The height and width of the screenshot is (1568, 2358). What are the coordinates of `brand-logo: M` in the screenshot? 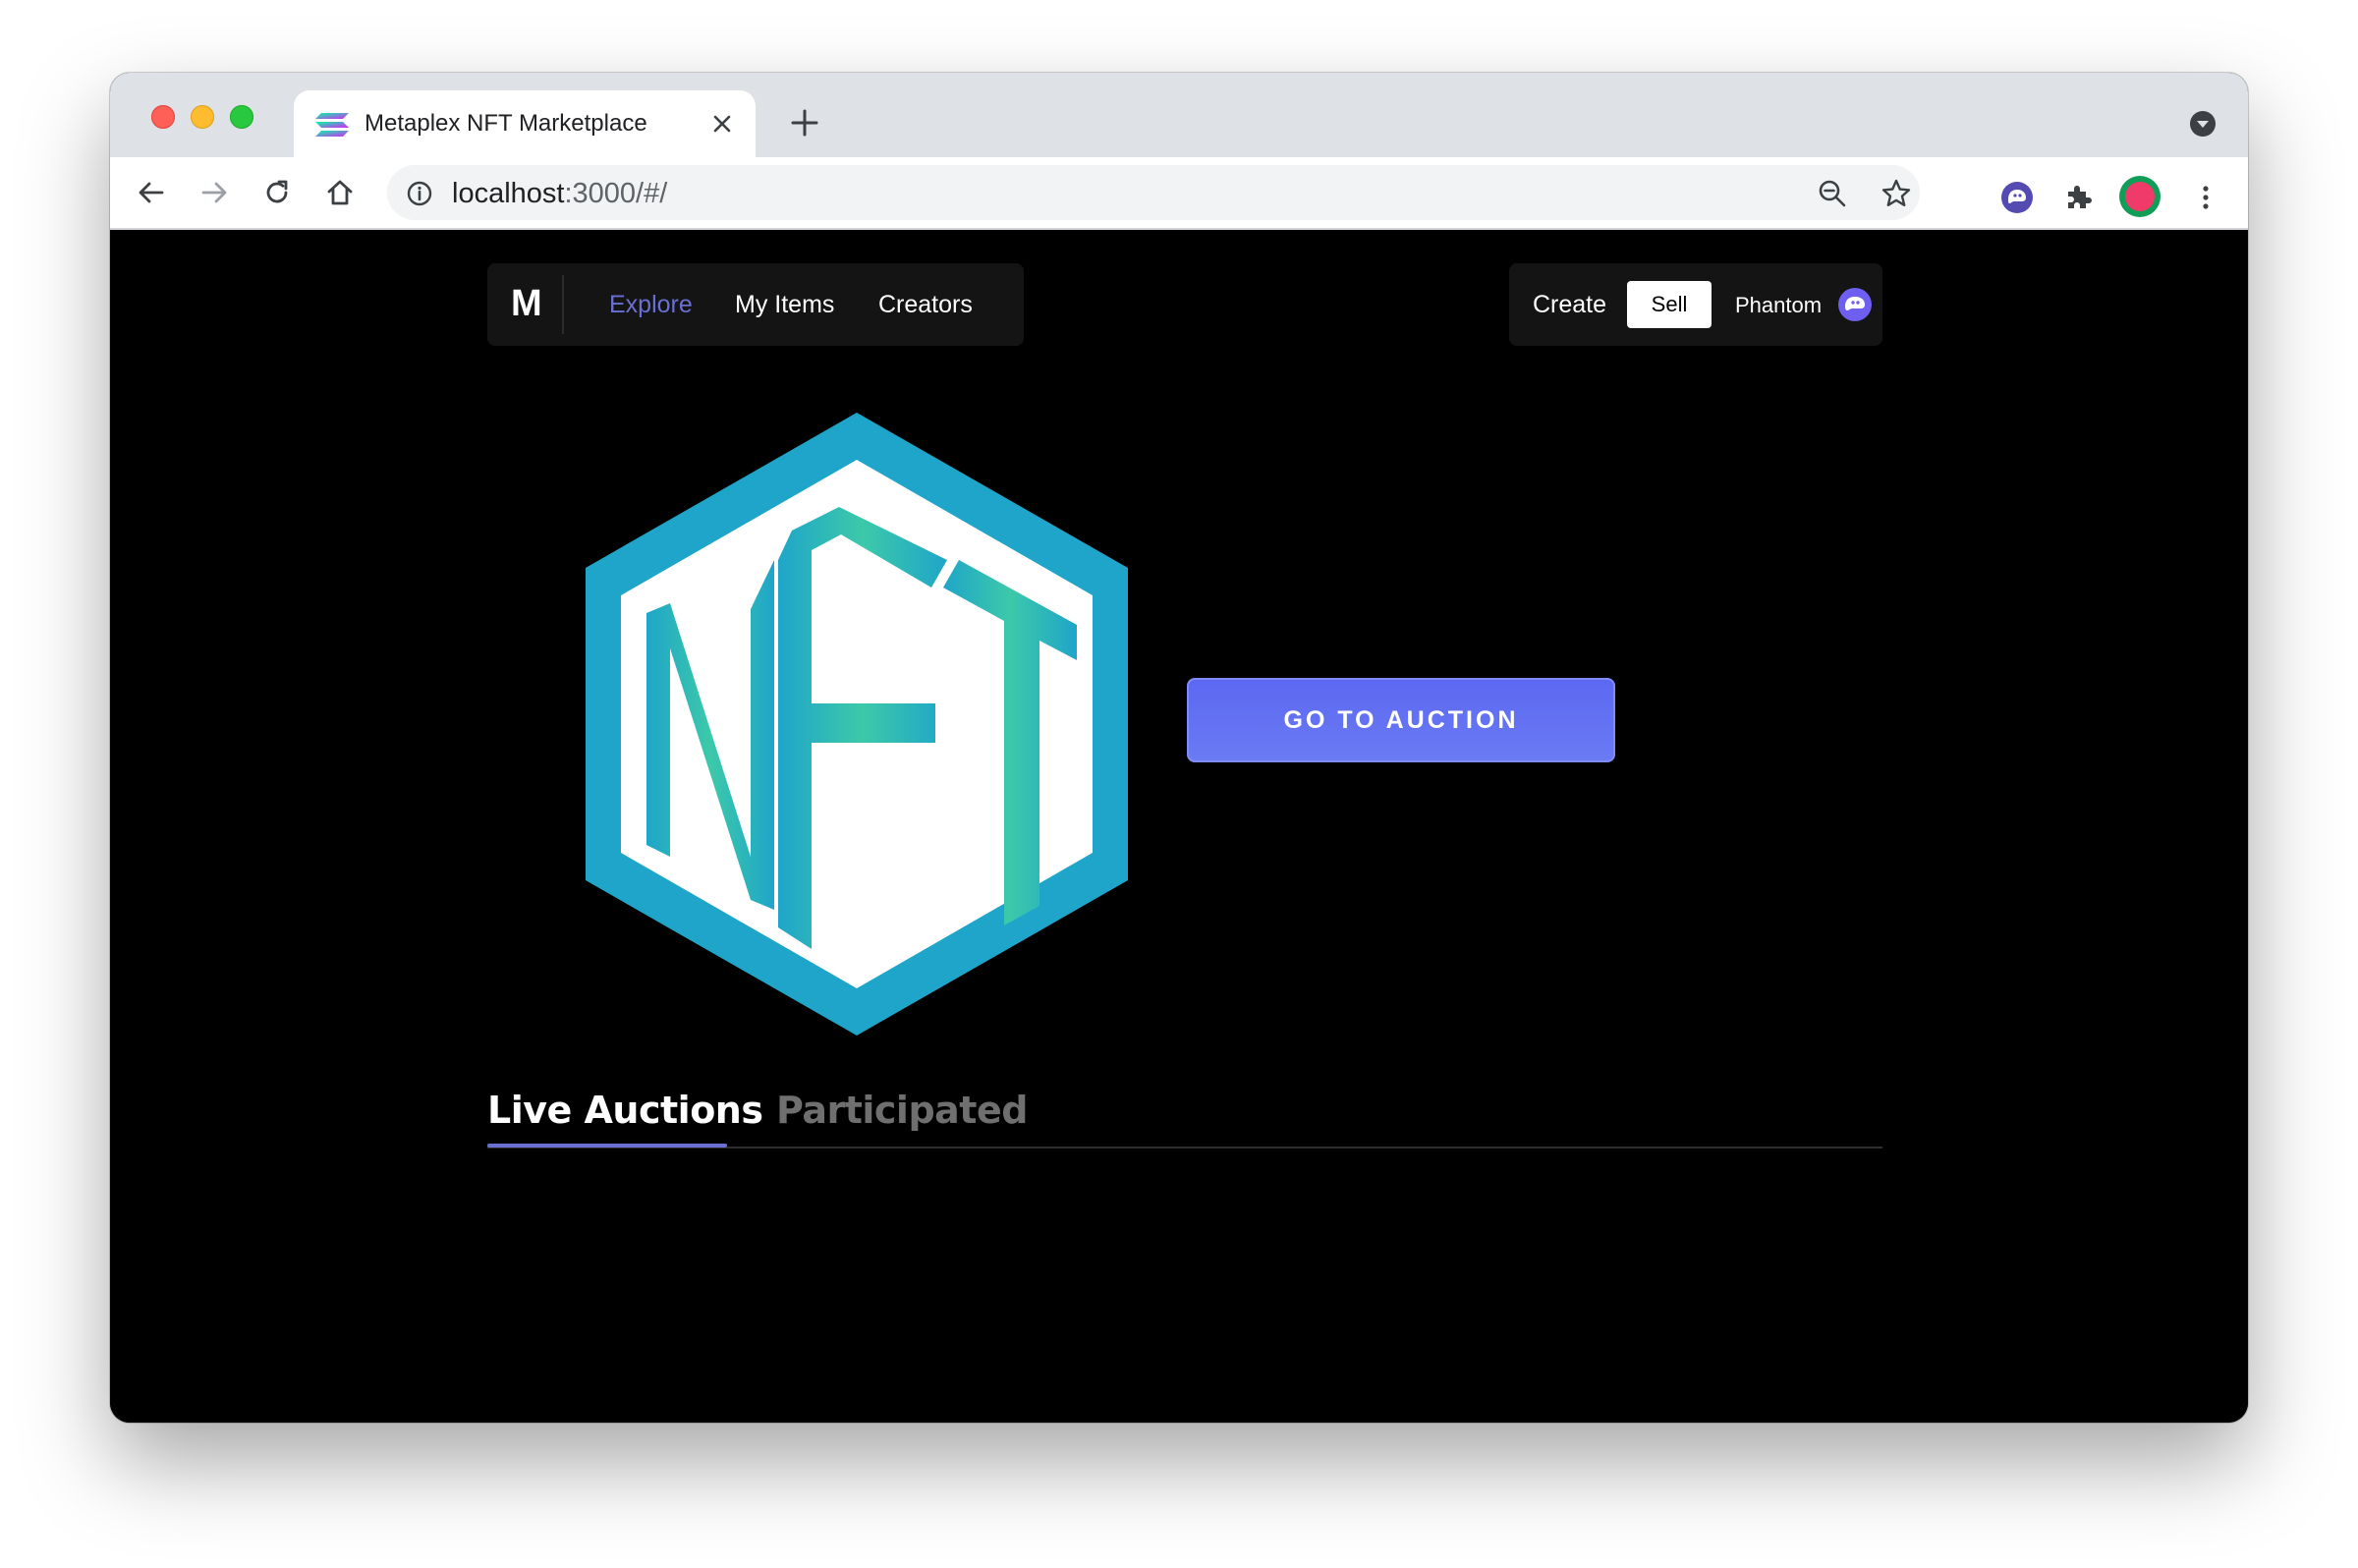 It's located at (526, 304).